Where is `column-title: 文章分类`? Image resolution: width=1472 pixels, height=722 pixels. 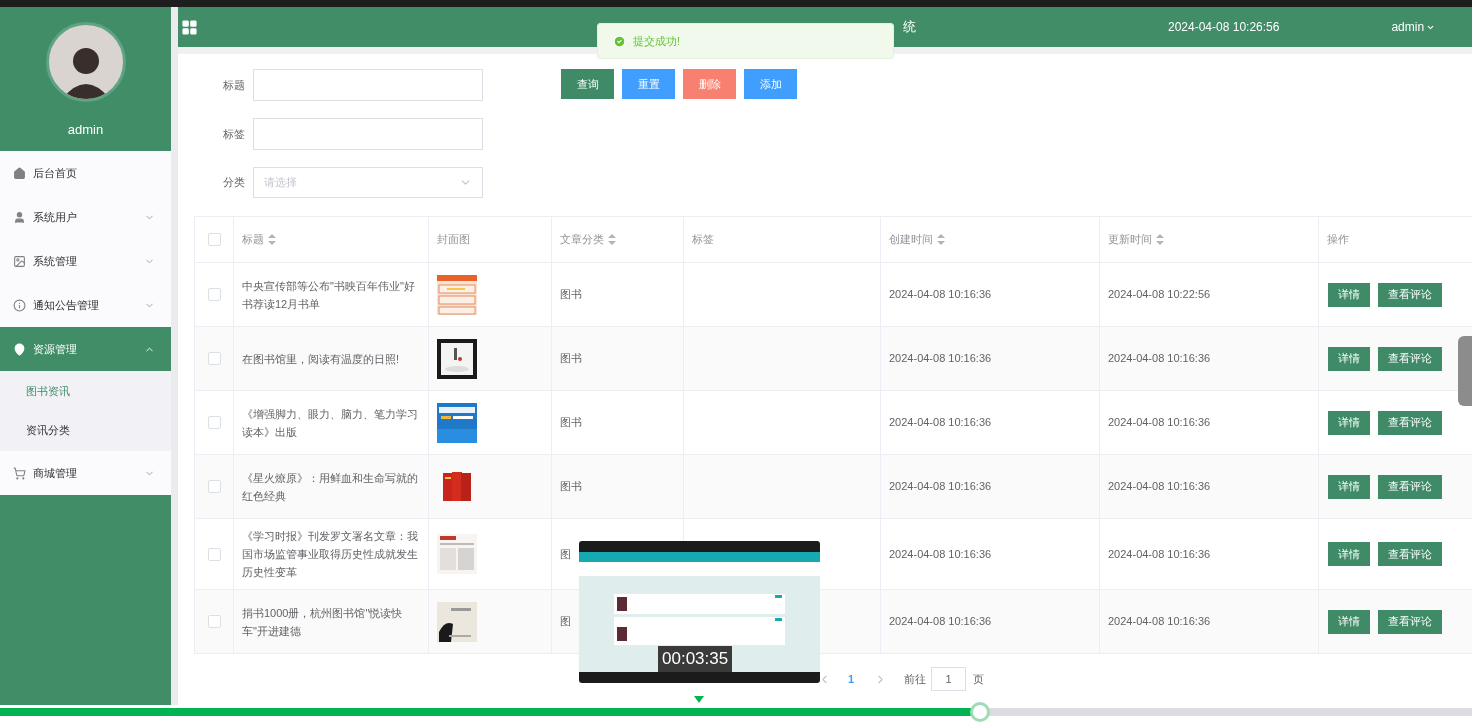 column-title: 文章分类 is located at coordinates (582, 240).